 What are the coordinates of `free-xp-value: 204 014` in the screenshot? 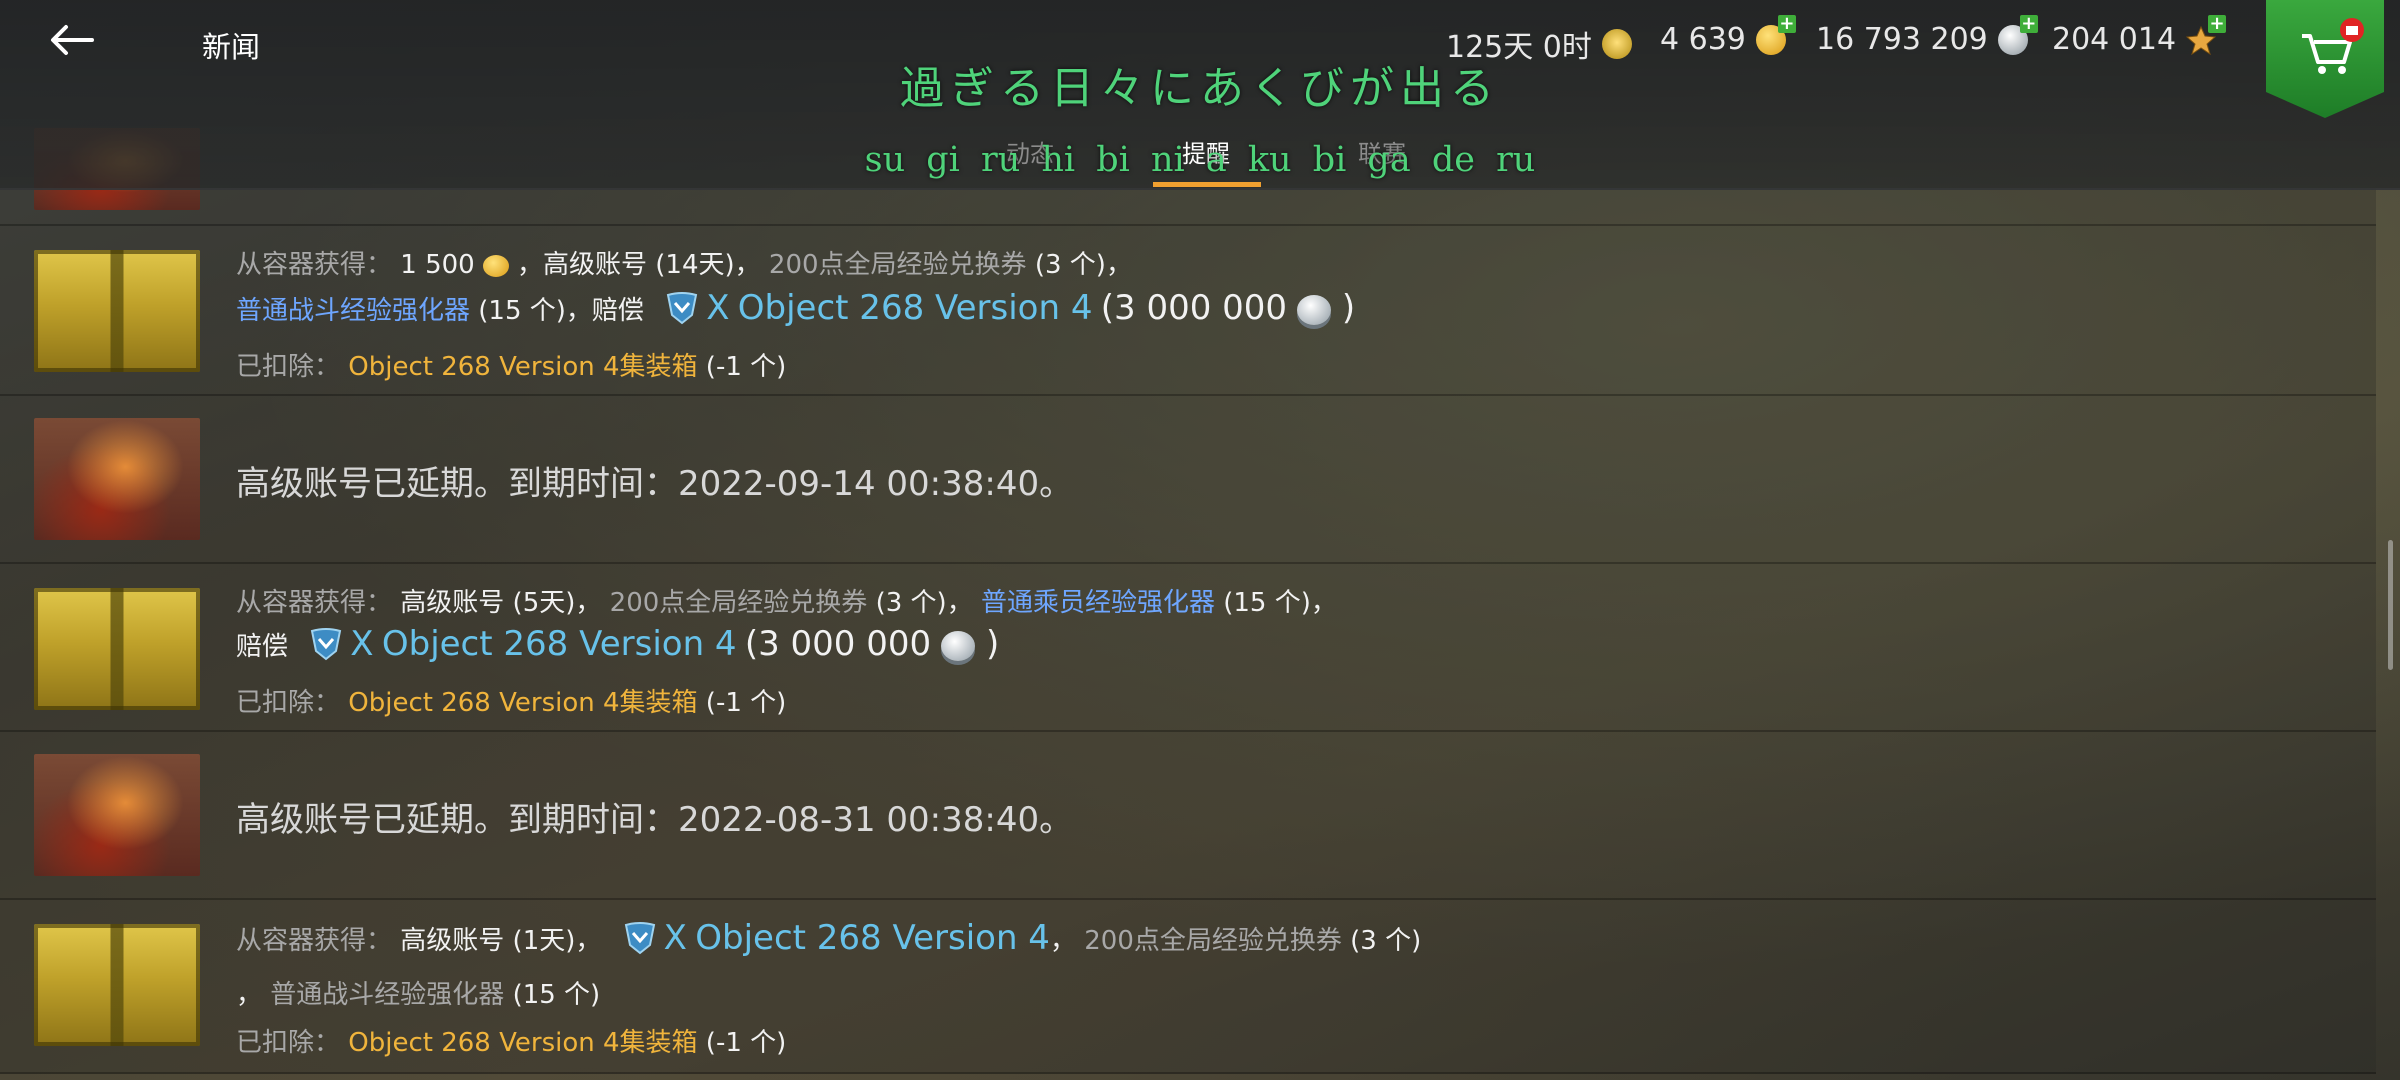 It's located at (2114, 39).